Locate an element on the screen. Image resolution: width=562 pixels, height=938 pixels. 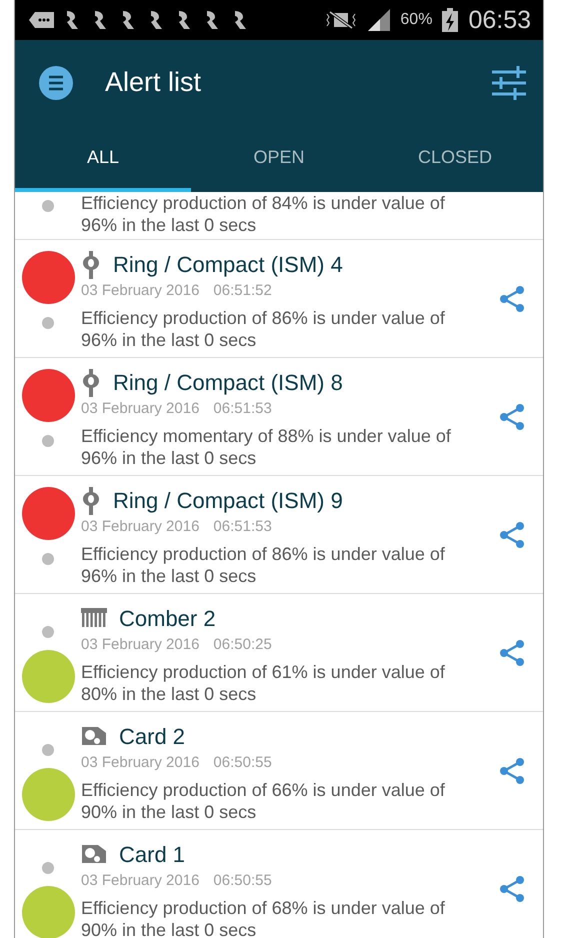
menu-icon is located at coordinates (56, 83).